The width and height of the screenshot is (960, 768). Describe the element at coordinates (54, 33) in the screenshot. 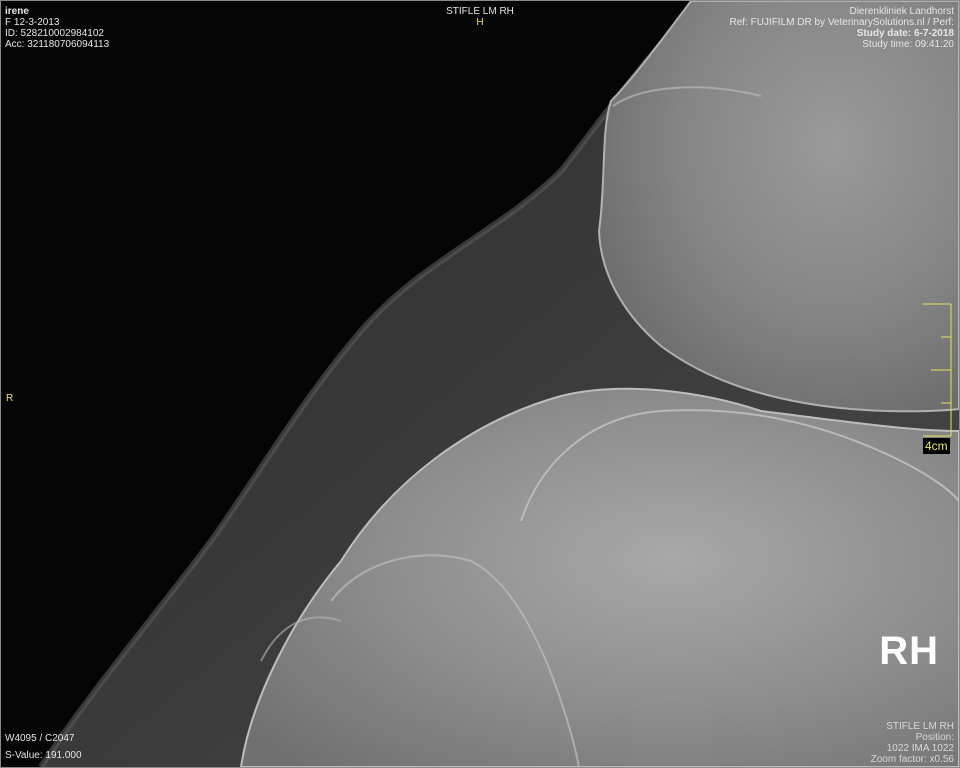

I see `patient-id: ID: 528210002984102` at that location.